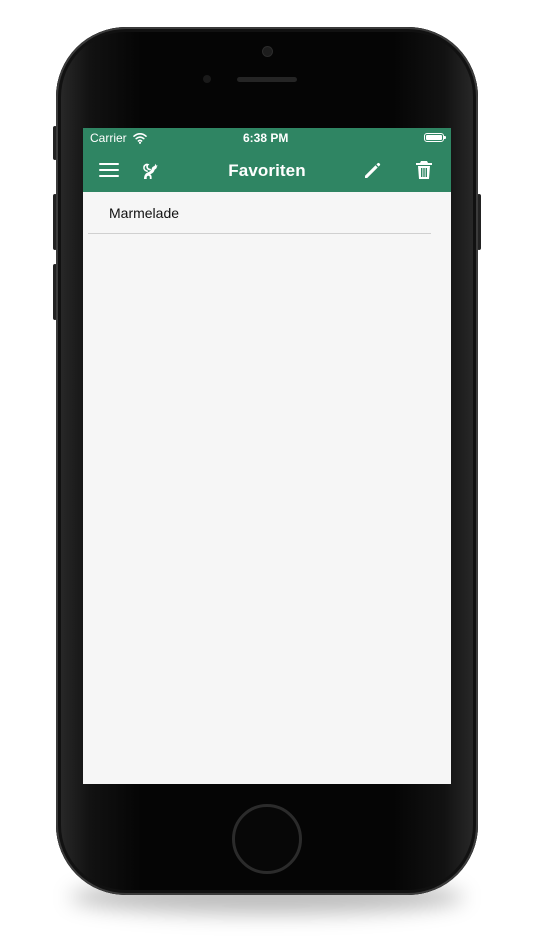  I want to click on earpiece-speaker, so click(267, 79).